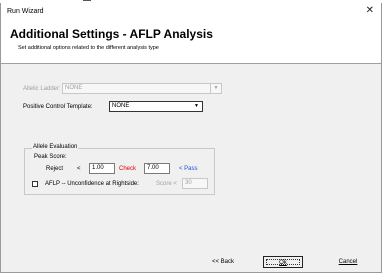 This screenshot has width=384, height=275. I want to click on back-button-label: << Back, so click(222, 262).